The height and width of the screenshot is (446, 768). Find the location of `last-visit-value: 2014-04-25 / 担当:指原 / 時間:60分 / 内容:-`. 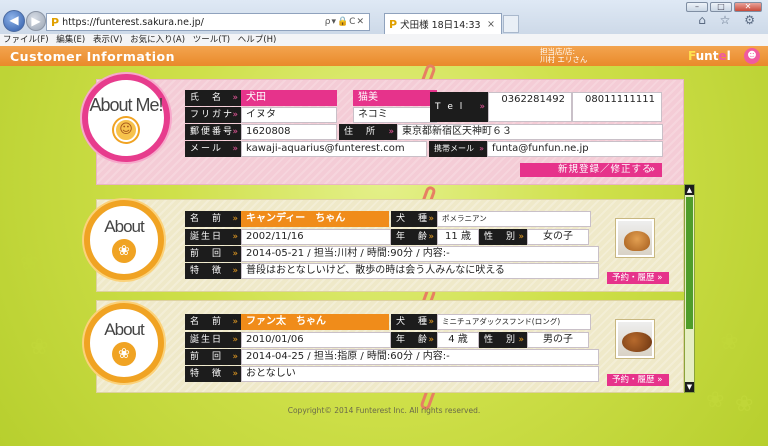

last-visit-value: 2014-04-25 / 担当:指原 / 時間:60分 / 内容:- is located at coordinates (420, 357).